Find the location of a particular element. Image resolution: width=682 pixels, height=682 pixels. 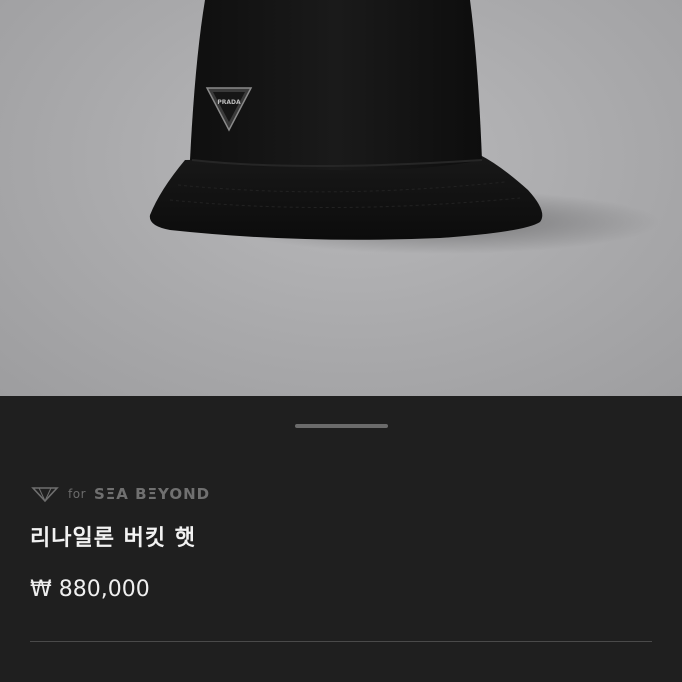

sheet-drag-handle is located at coordinates (341, 426).